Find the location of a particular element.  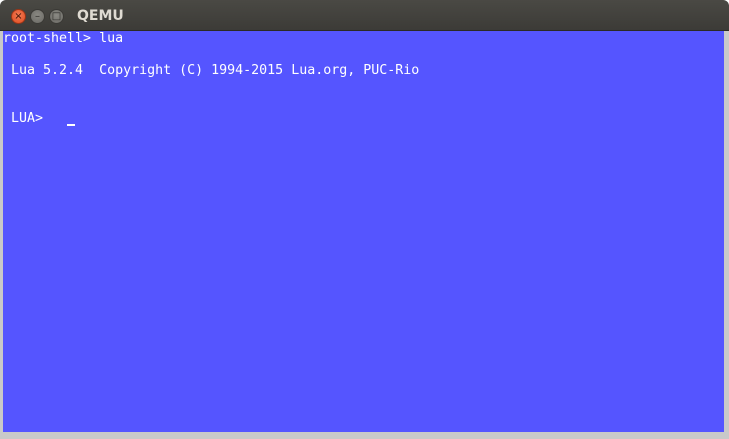

close-button: × is located at coordinates (18, 16).